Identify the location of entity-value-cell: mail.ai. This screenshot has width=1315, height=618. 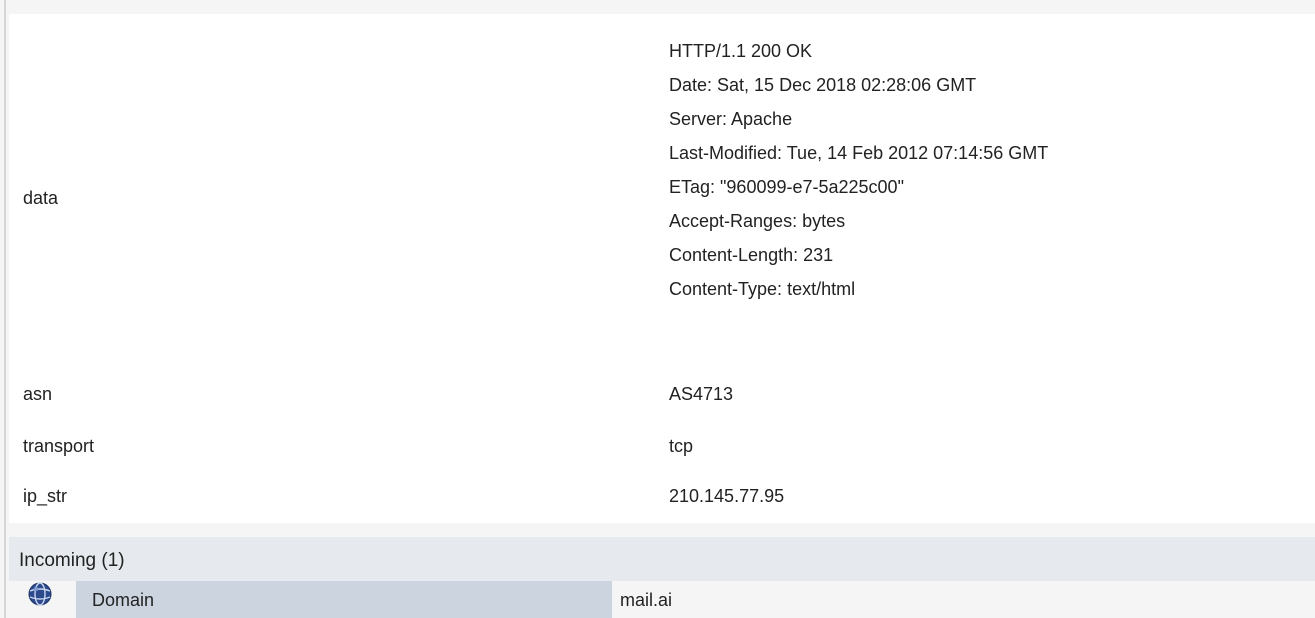
(963, 599).